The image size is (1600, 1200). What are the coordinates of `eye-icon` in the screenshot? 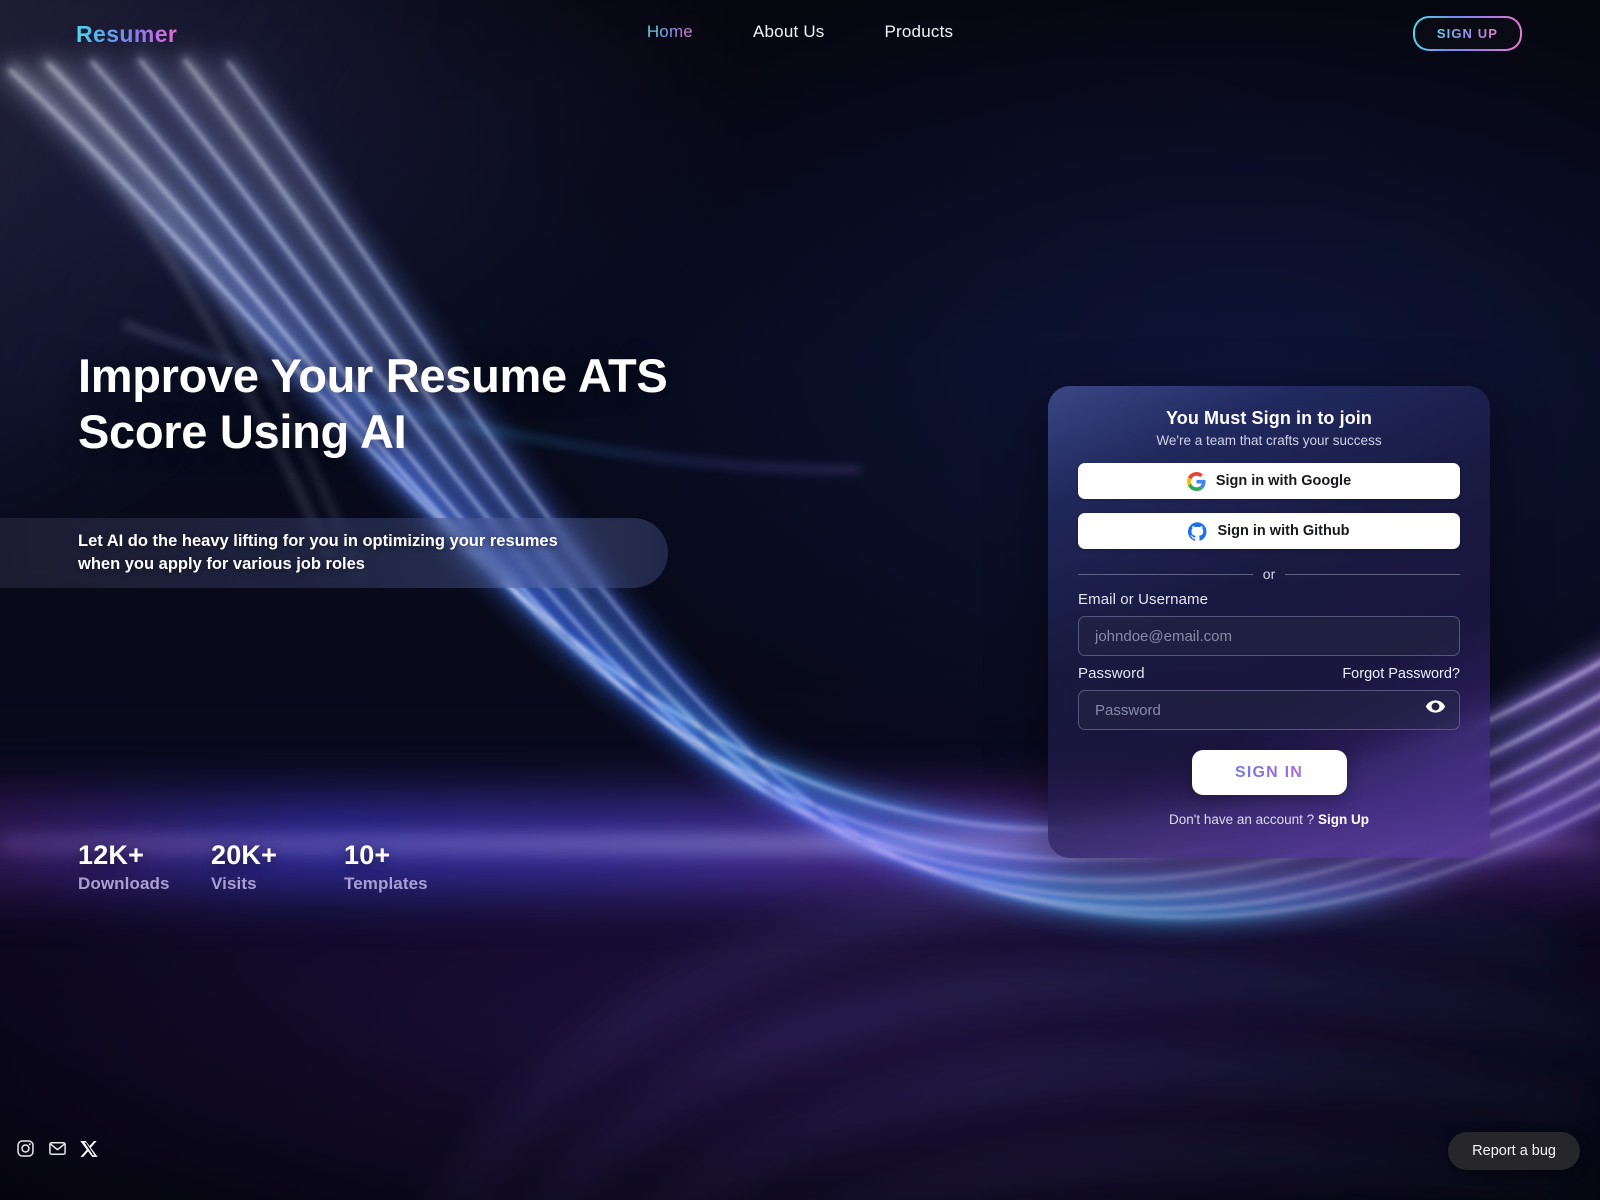 It's located at (1435, 706).